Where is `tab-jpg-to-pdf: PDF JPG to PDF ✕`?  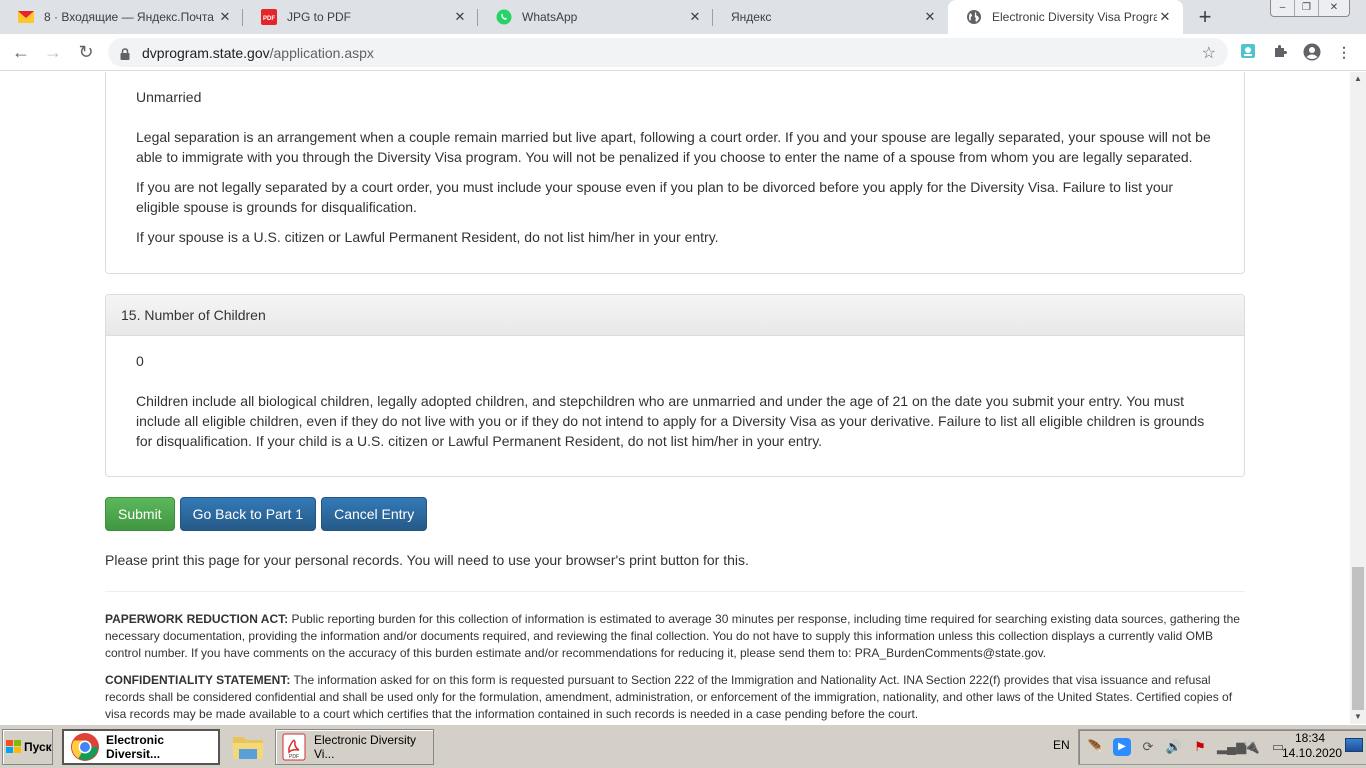 tab-jpg-to-pdf: PDF JPG to PDF ✕ is located at coordinates (360, 17).